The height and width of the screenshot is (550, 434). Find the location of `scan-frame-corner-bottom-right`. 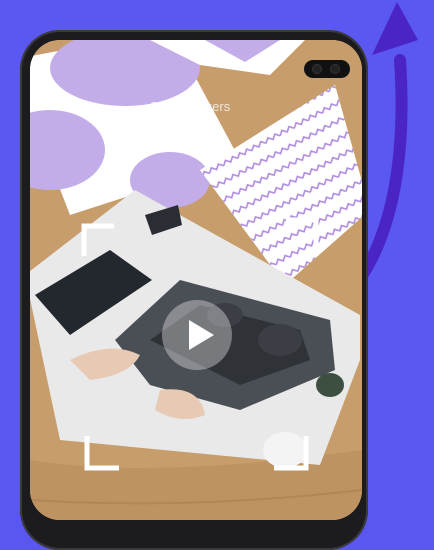

scan-frame-corner-bottom-right is located at coordinates (291, 453).